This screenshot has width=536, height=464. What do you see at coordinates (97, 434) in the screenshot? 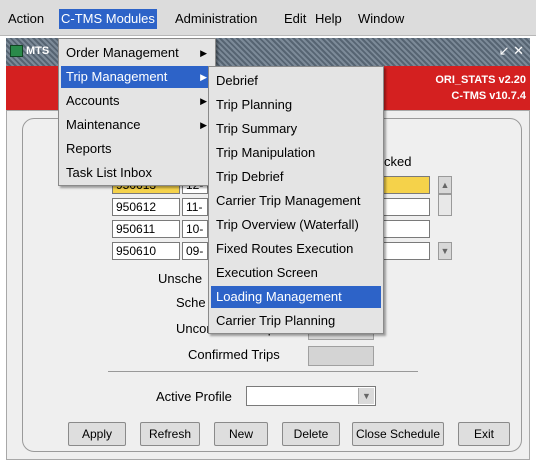
I see `apply-button: Apply` at bounding box center [97, 434].